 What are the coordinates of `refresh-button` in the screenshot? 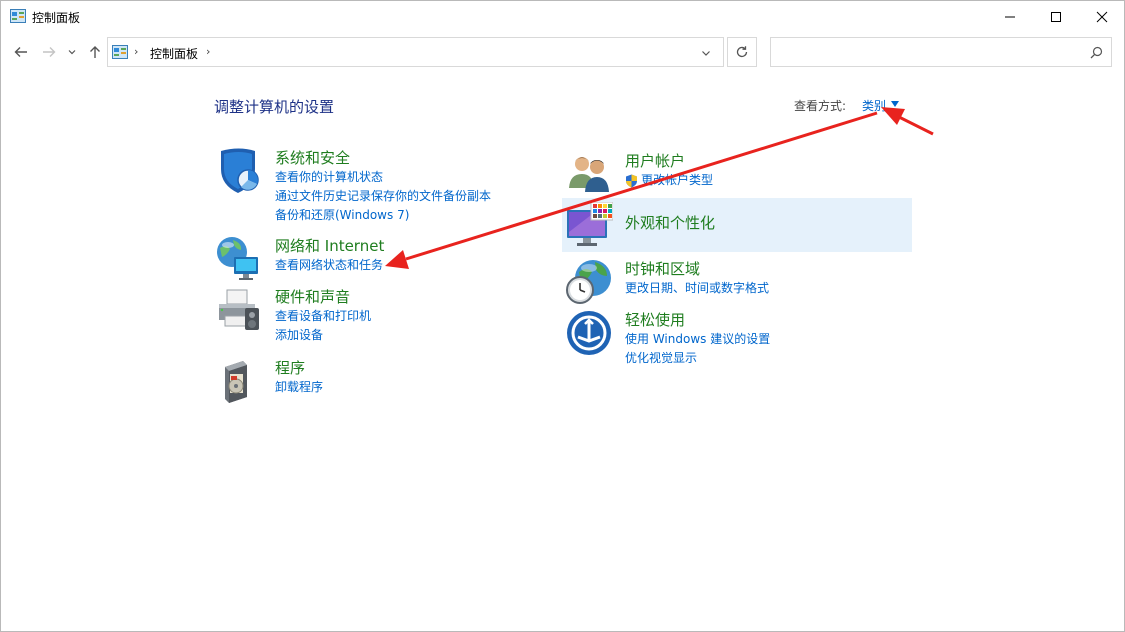 It's located at (742, 52).